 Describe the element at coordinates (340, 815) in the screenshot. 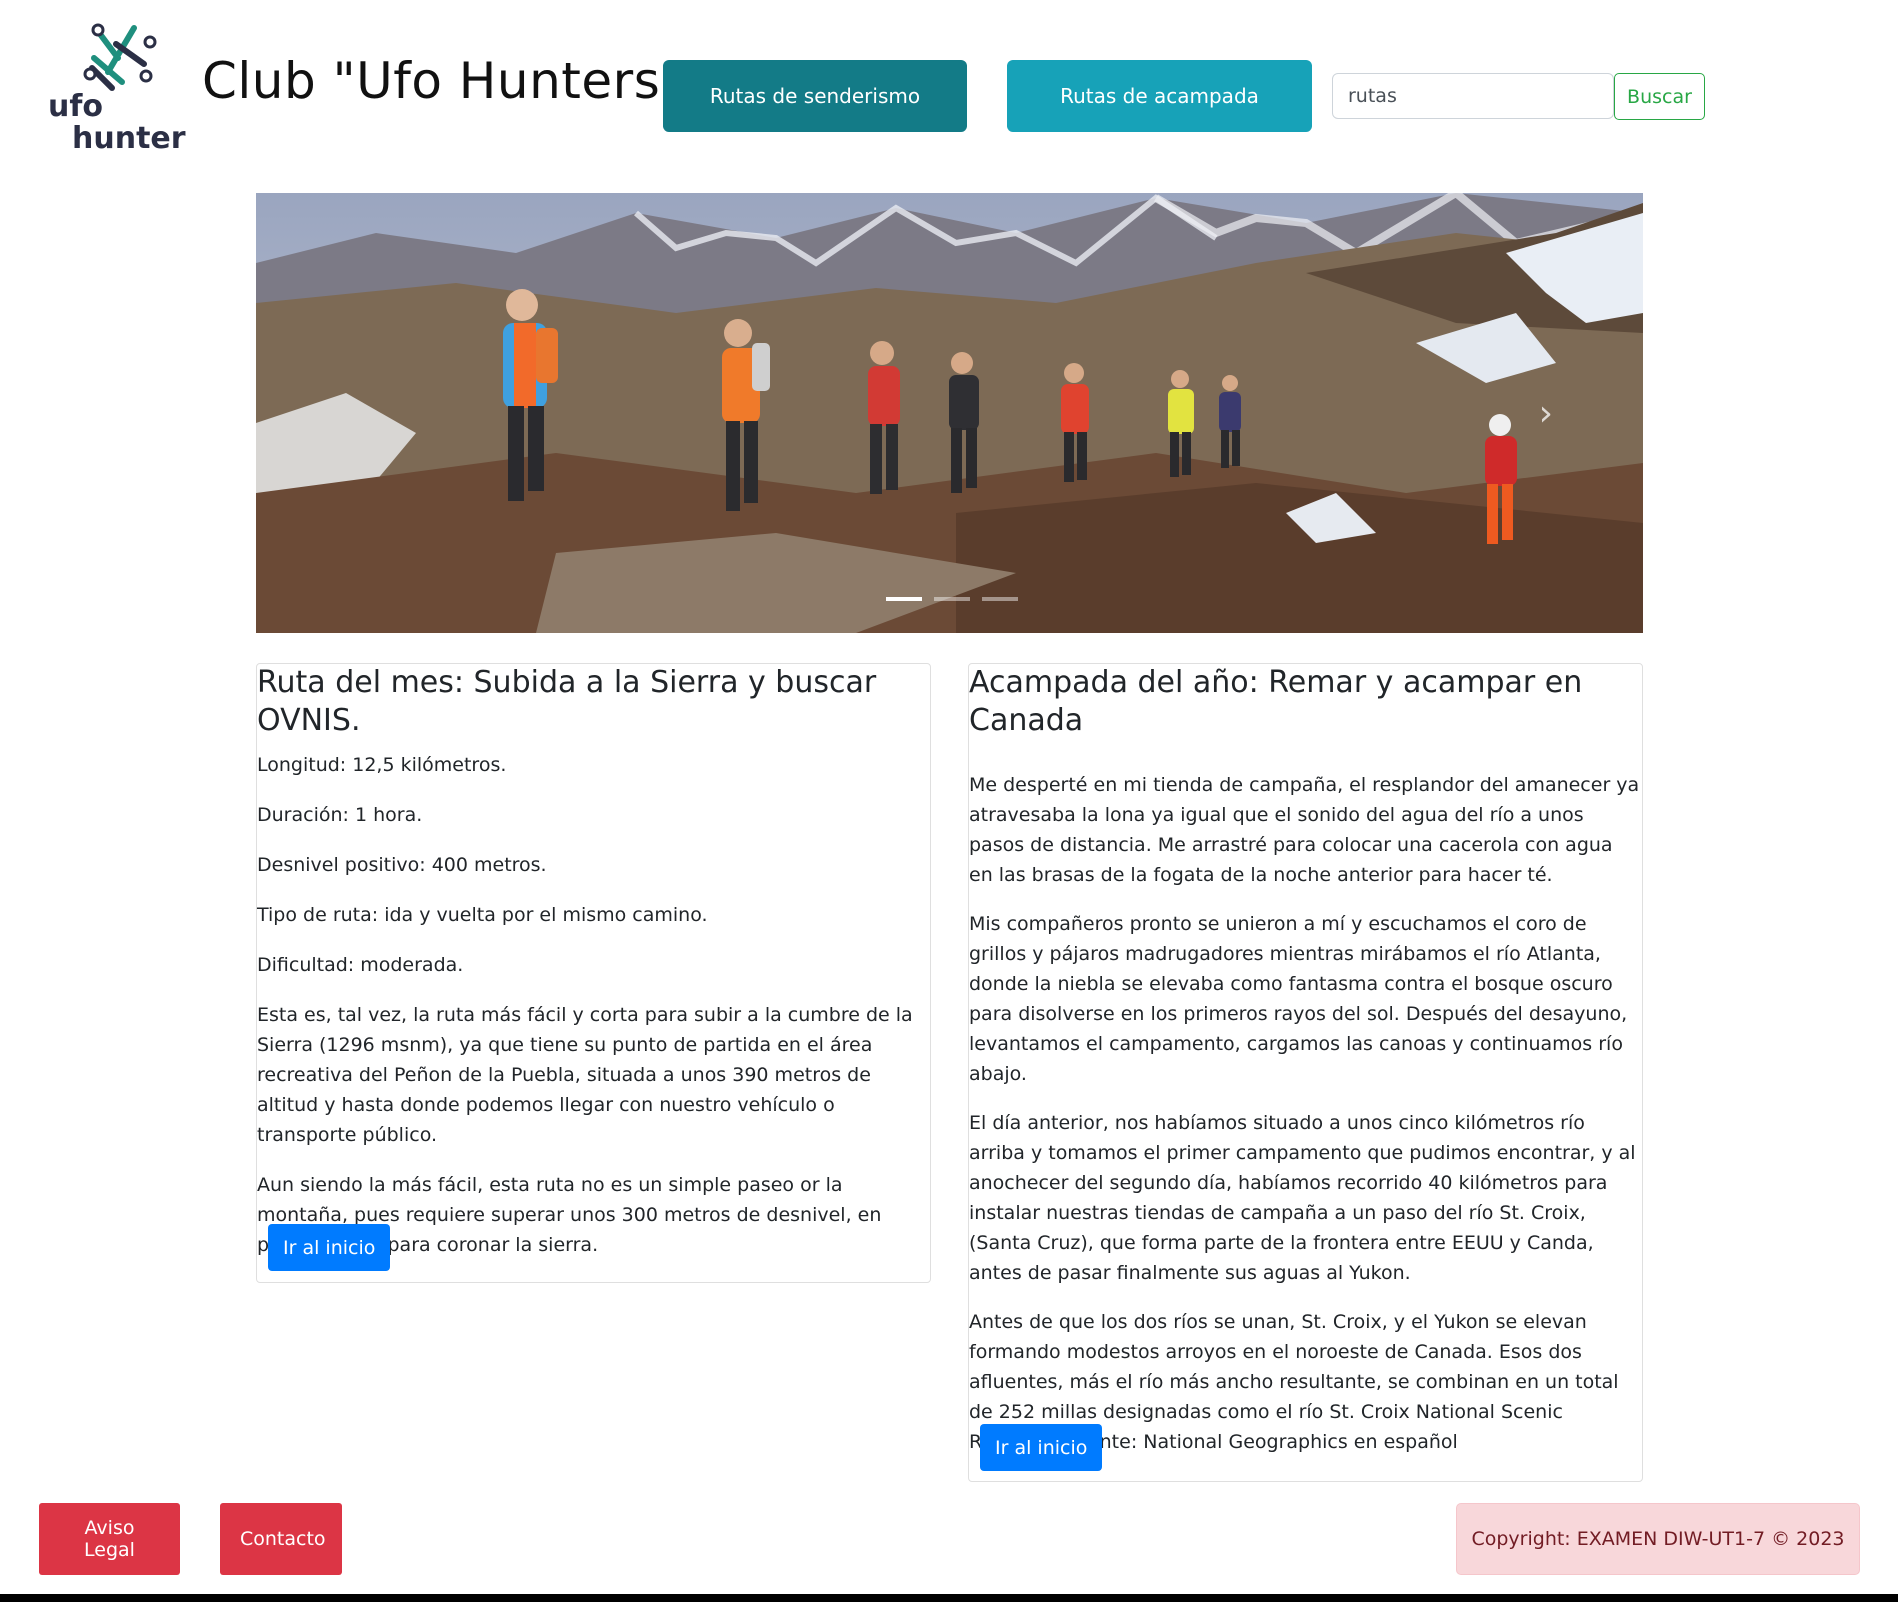

I see `route-duration: Duración: 1 hora.` at that location.